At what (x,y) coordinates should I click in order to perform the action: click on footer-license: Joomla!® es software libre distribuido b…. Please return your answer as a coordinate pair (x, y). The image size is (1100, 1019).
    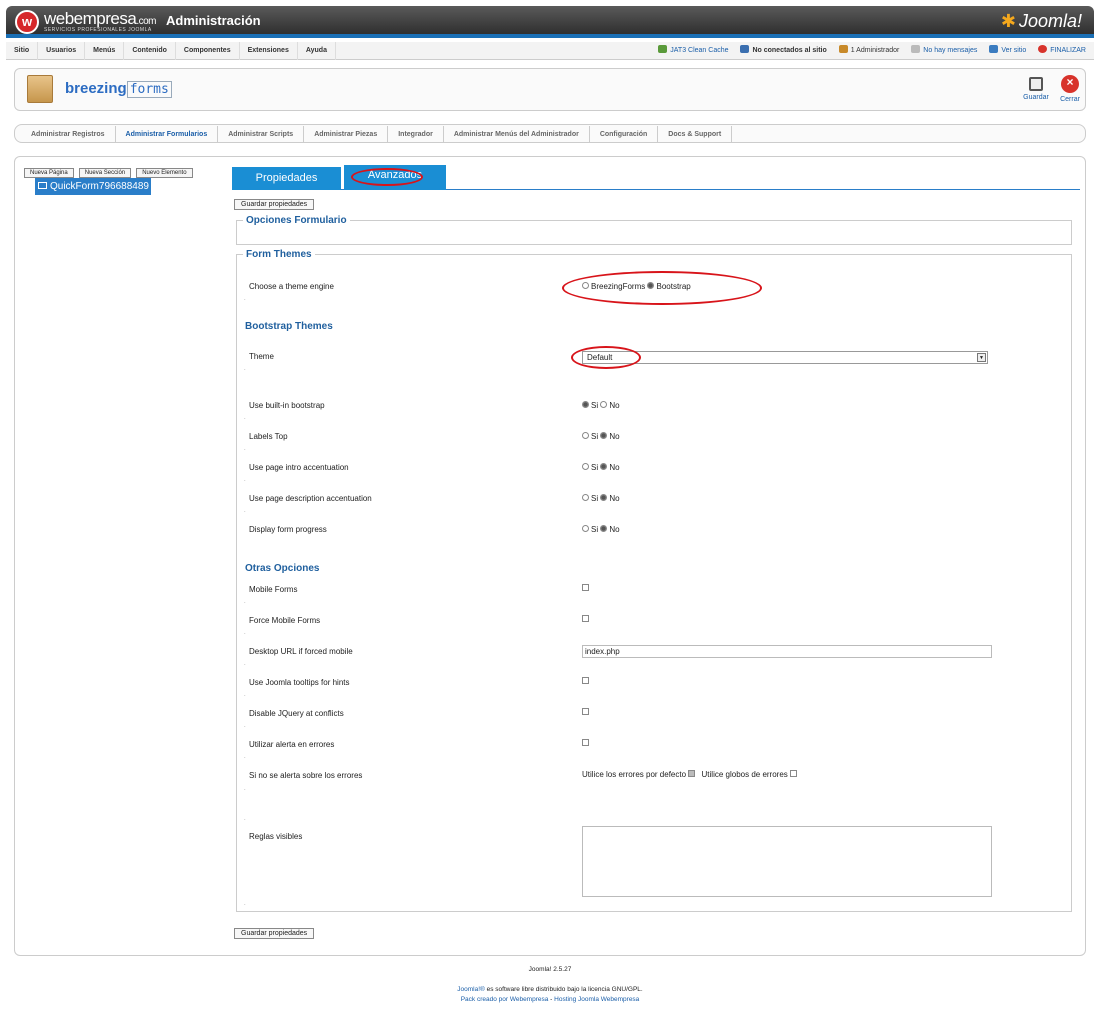
    Looking at the image, I should click on (550, 989).